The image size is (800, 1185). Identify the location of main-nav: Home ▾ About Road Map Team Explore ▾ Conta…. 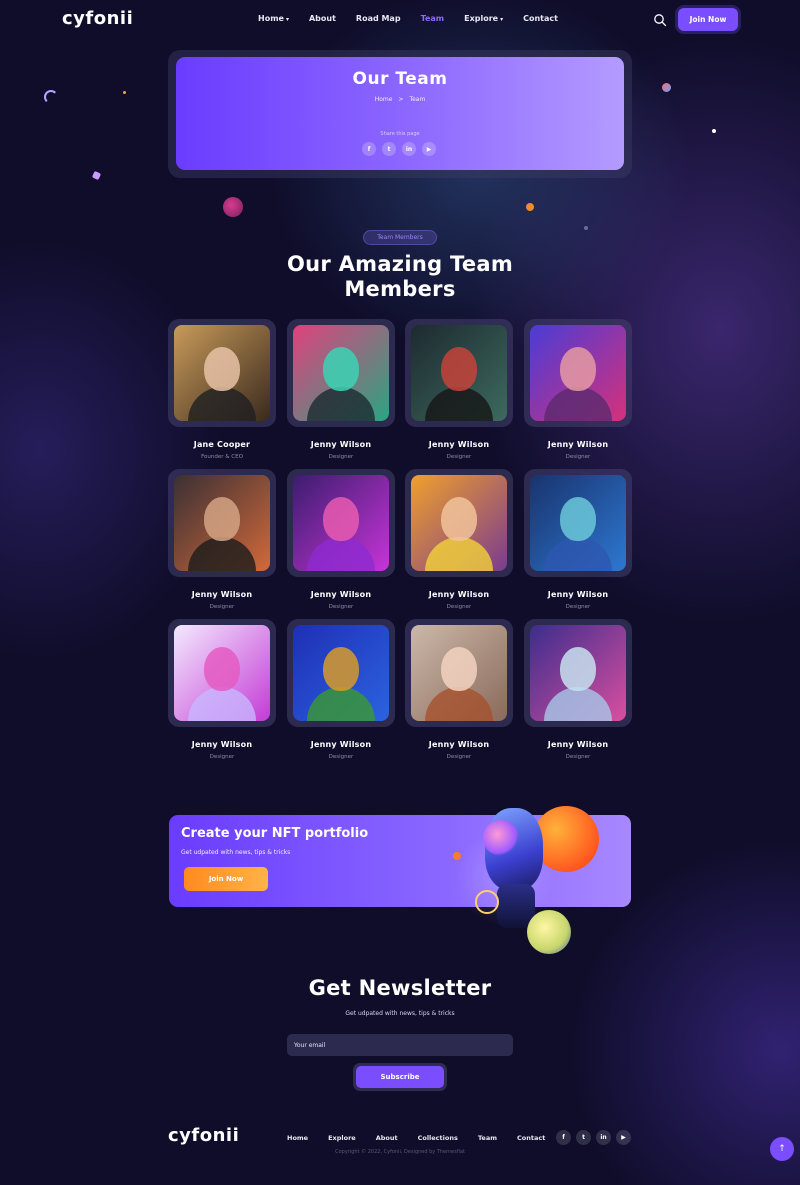
(418, 18).